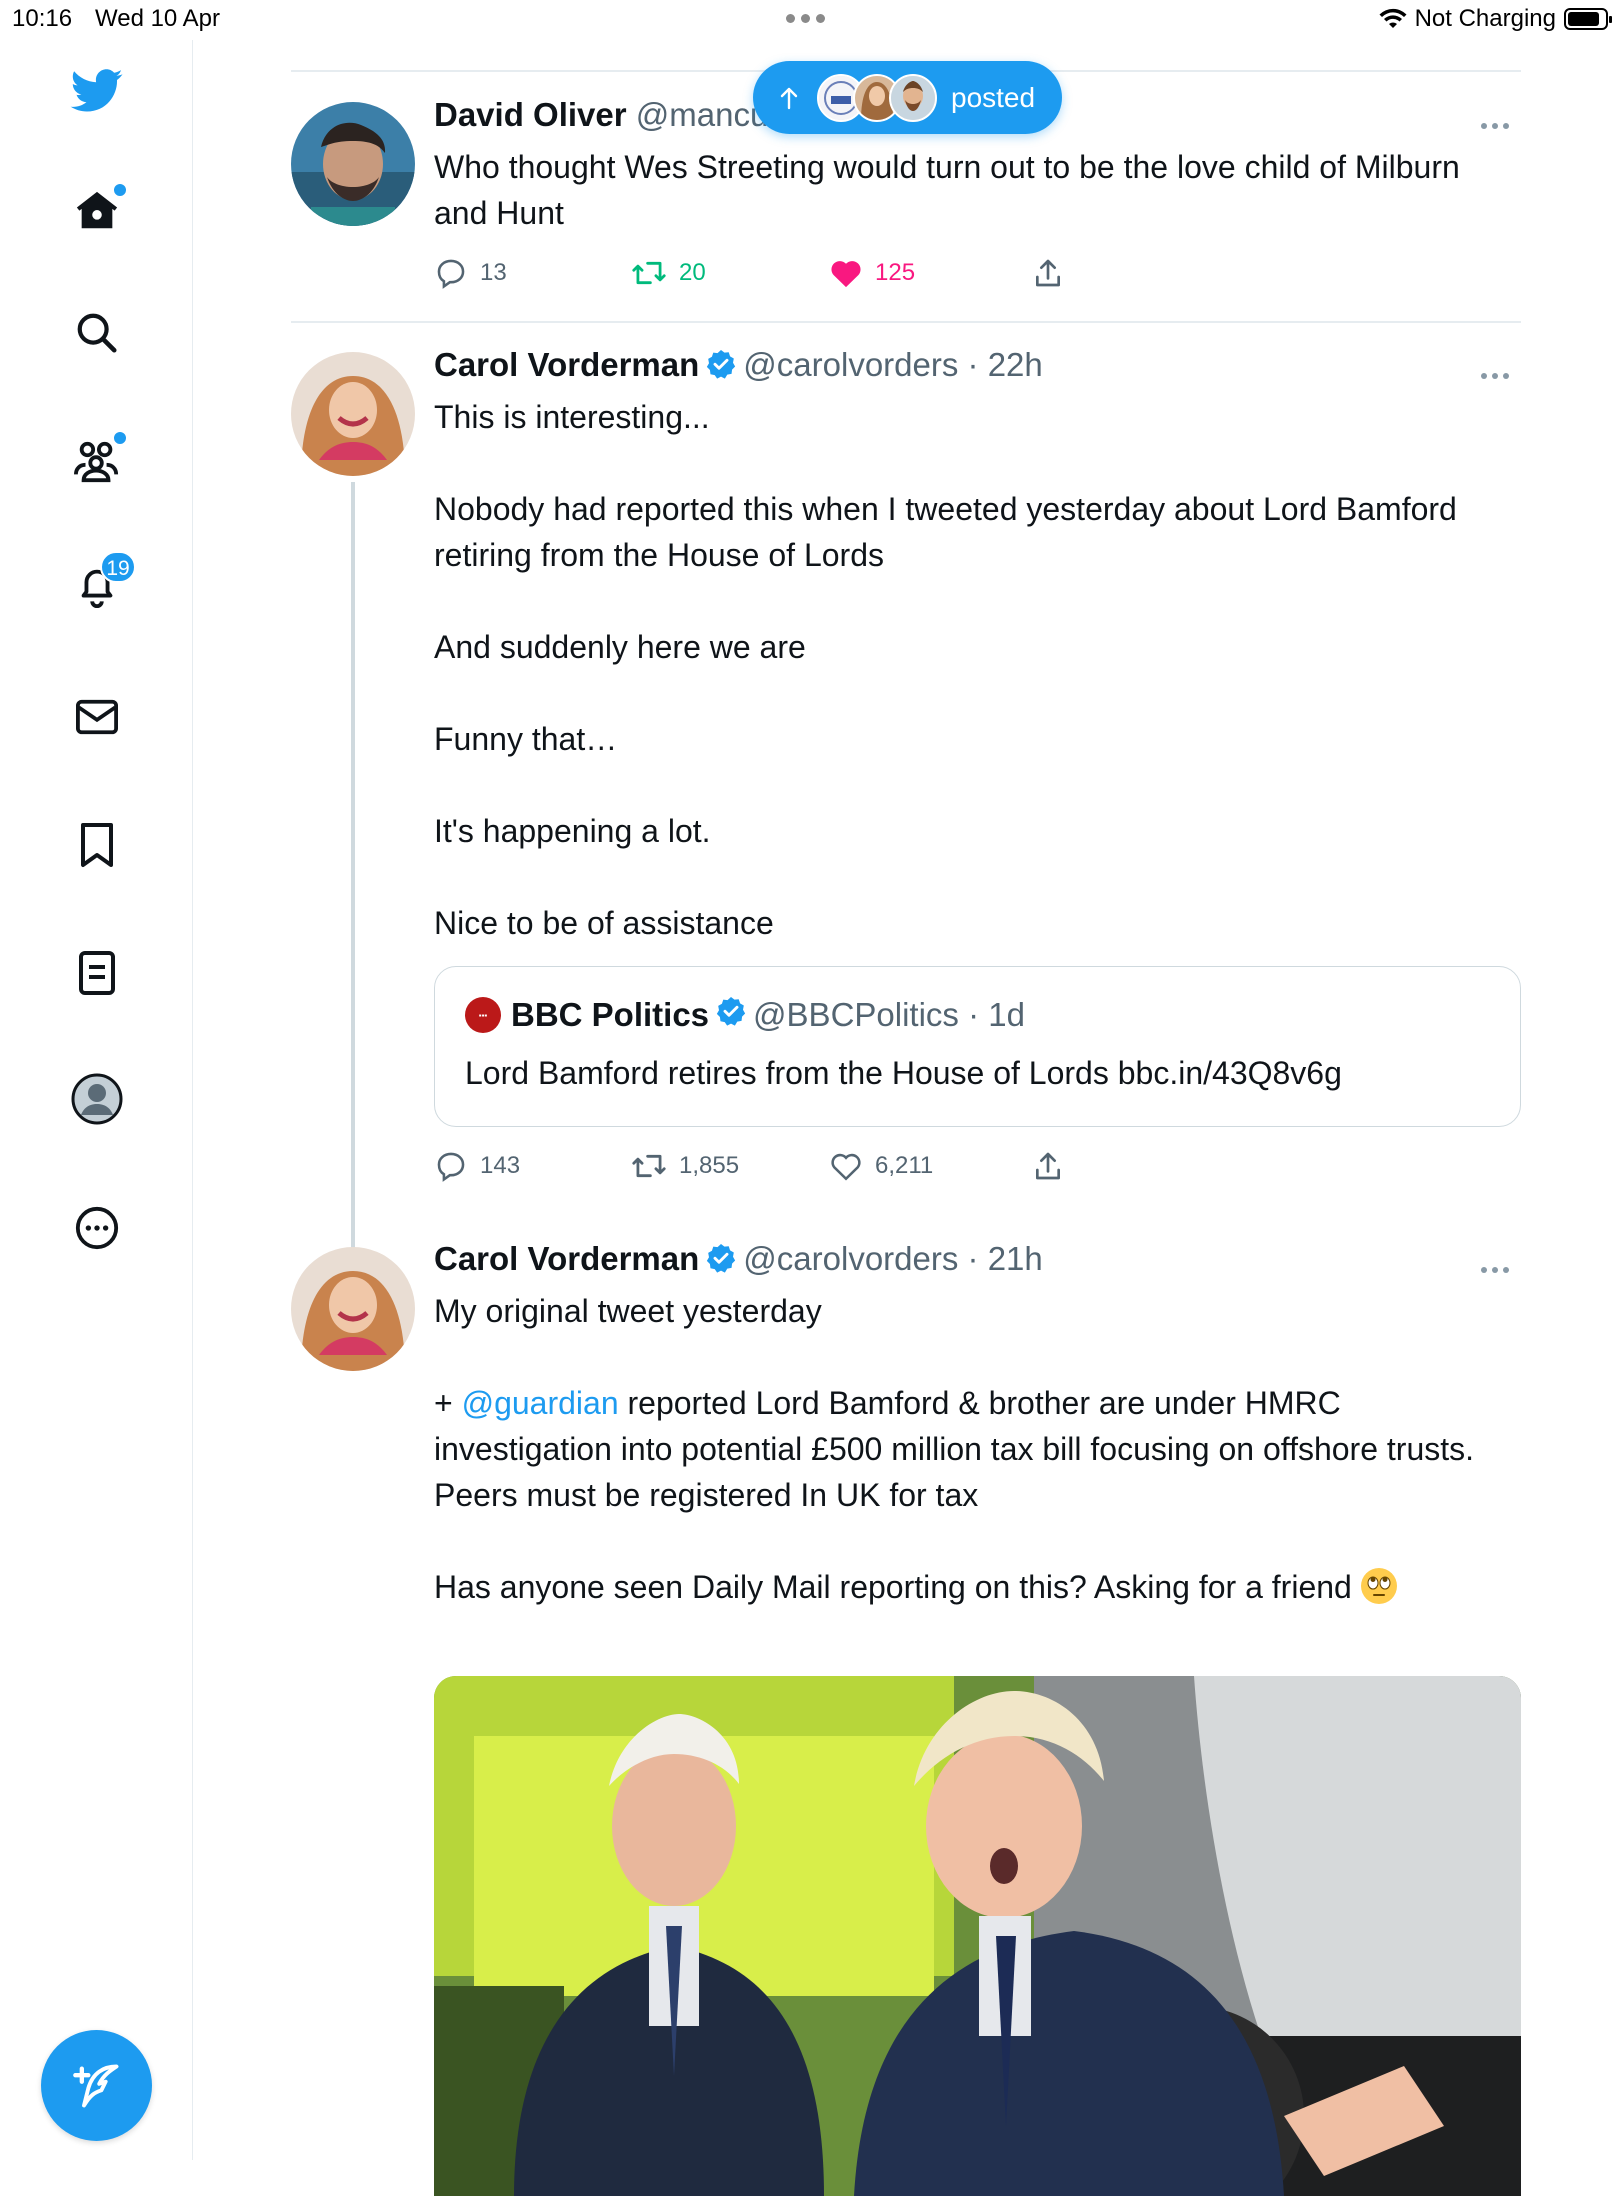 The width and height of the screenshot is (1620, 2196). I want to click on quote-time: · 1d, so click(996, 1014).